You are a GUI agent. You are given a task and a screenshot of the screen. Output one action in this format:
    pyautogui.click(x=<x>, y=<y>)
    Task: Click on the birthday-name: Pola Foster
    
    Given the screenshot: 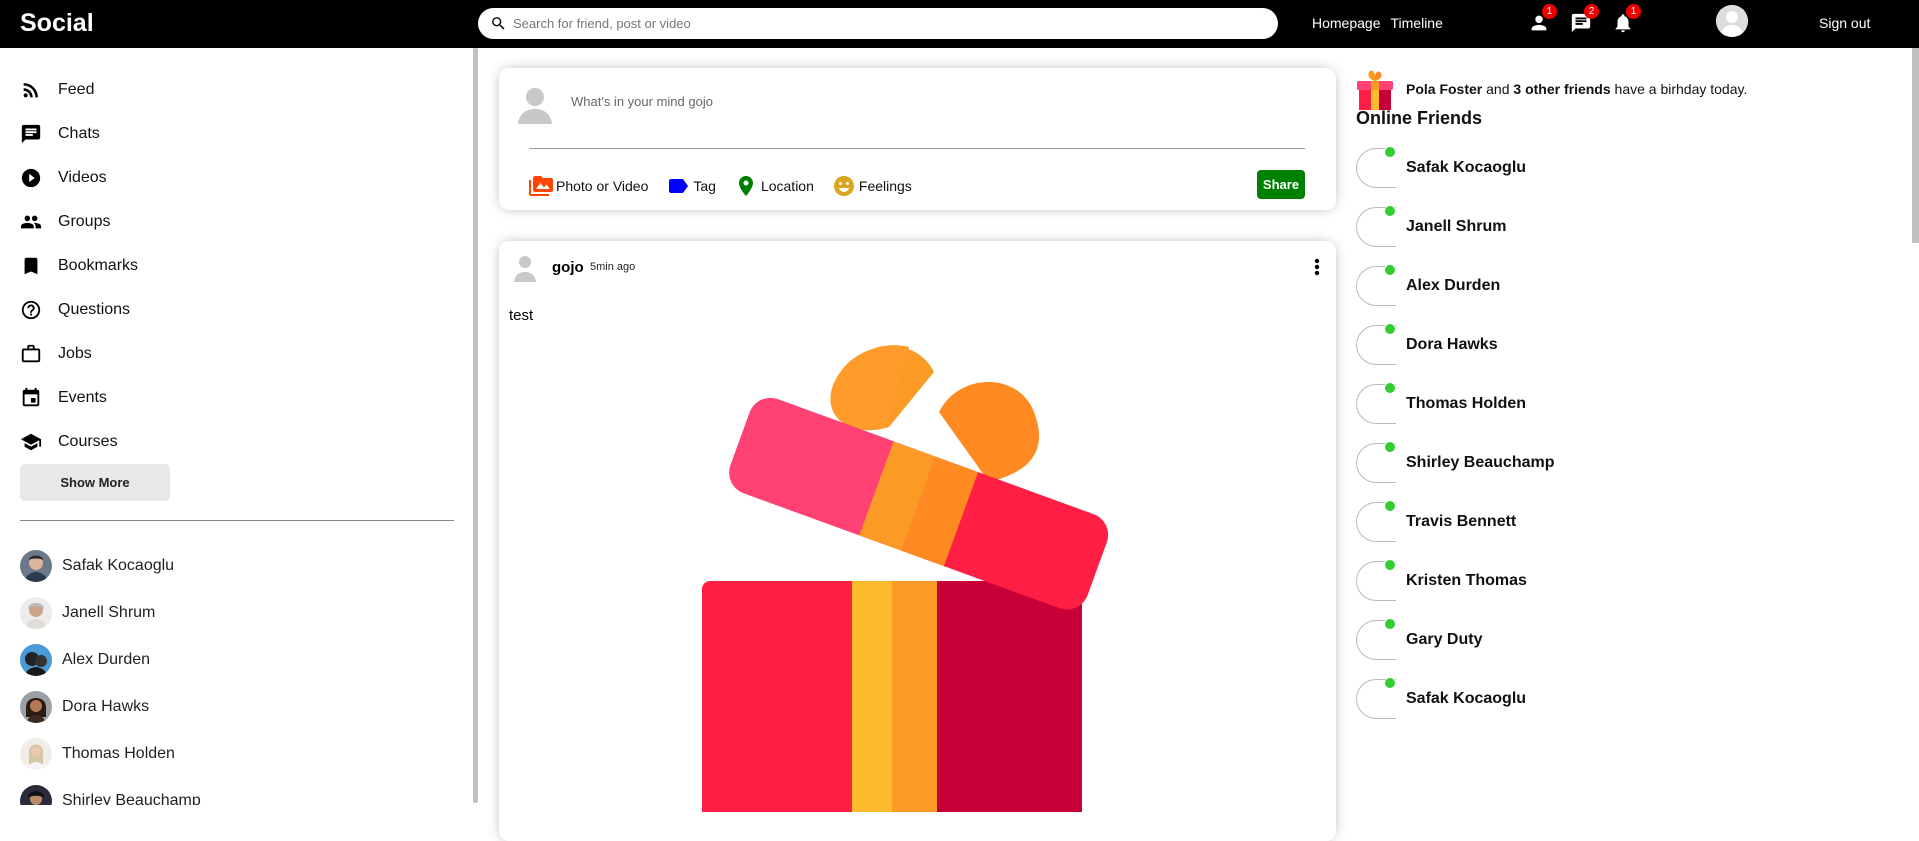 What is the action you would take?
    pyautogui.click(x=1444, y=89)
    